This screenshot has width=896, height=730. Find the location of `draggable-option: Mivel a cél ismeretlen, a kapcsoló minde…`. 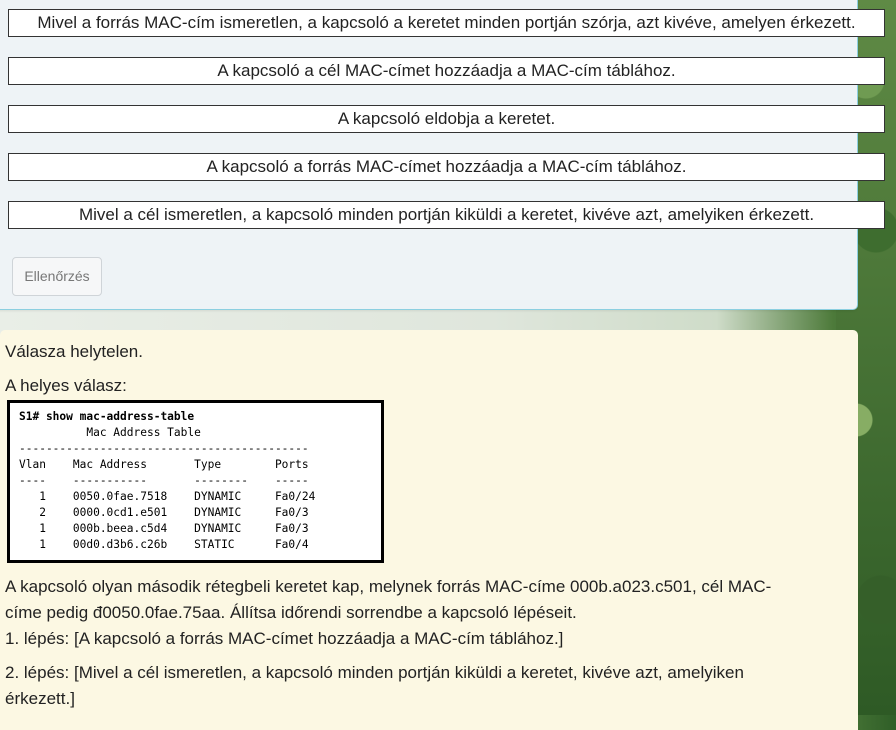

draggable-option: Mivel a cél ismeretlen, a kapcsoló minde… is located at coordinates (446, 215).